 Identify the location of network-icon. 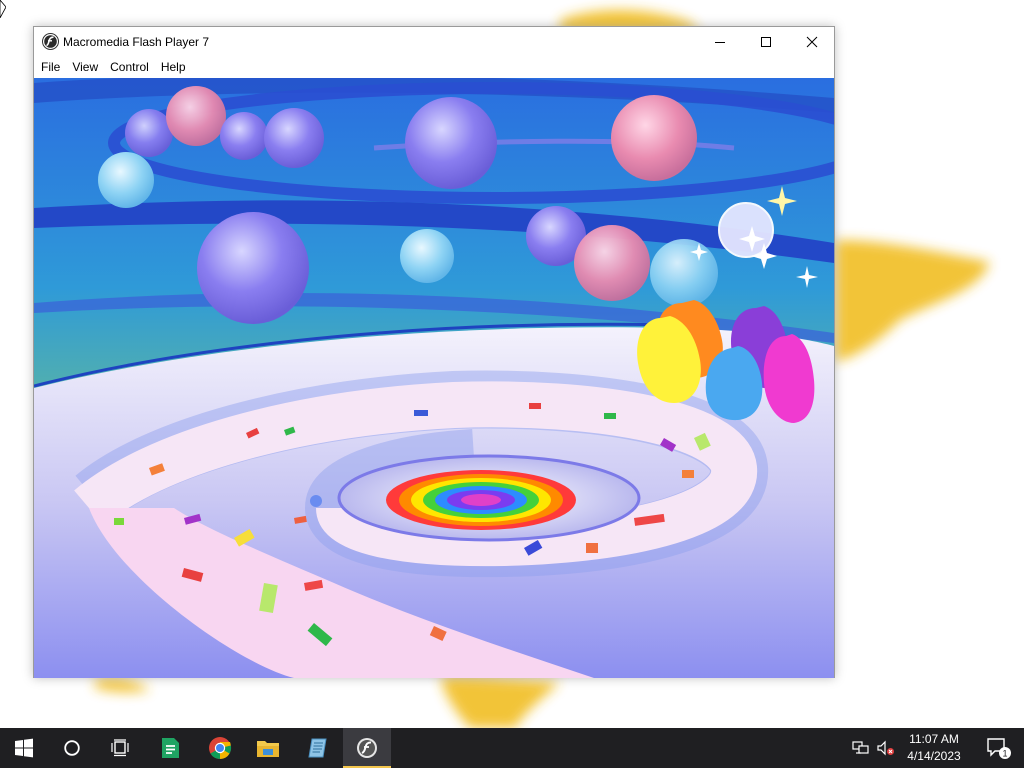
(860, 747).